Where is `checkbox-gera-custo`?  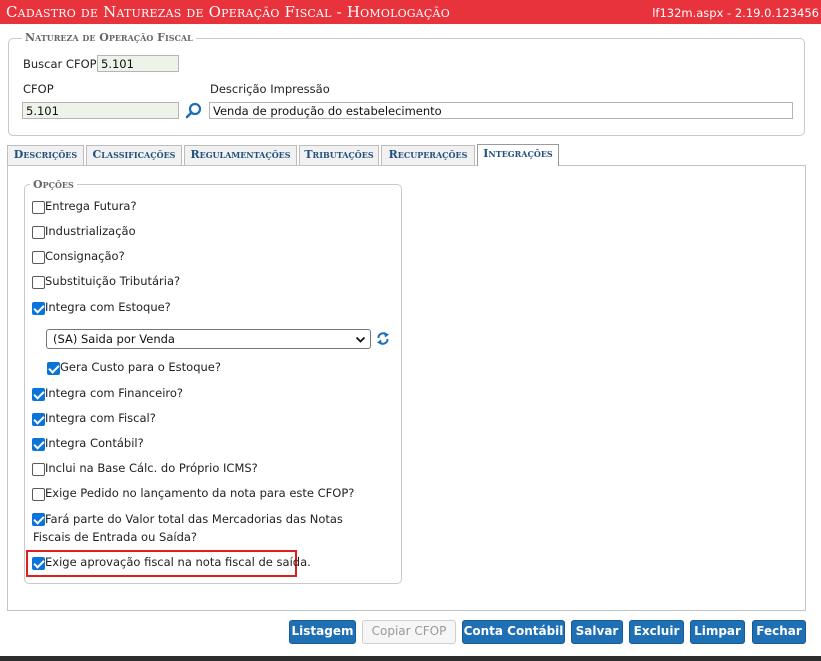
checkbox-gera-custo is located at coordinates (53, 368).